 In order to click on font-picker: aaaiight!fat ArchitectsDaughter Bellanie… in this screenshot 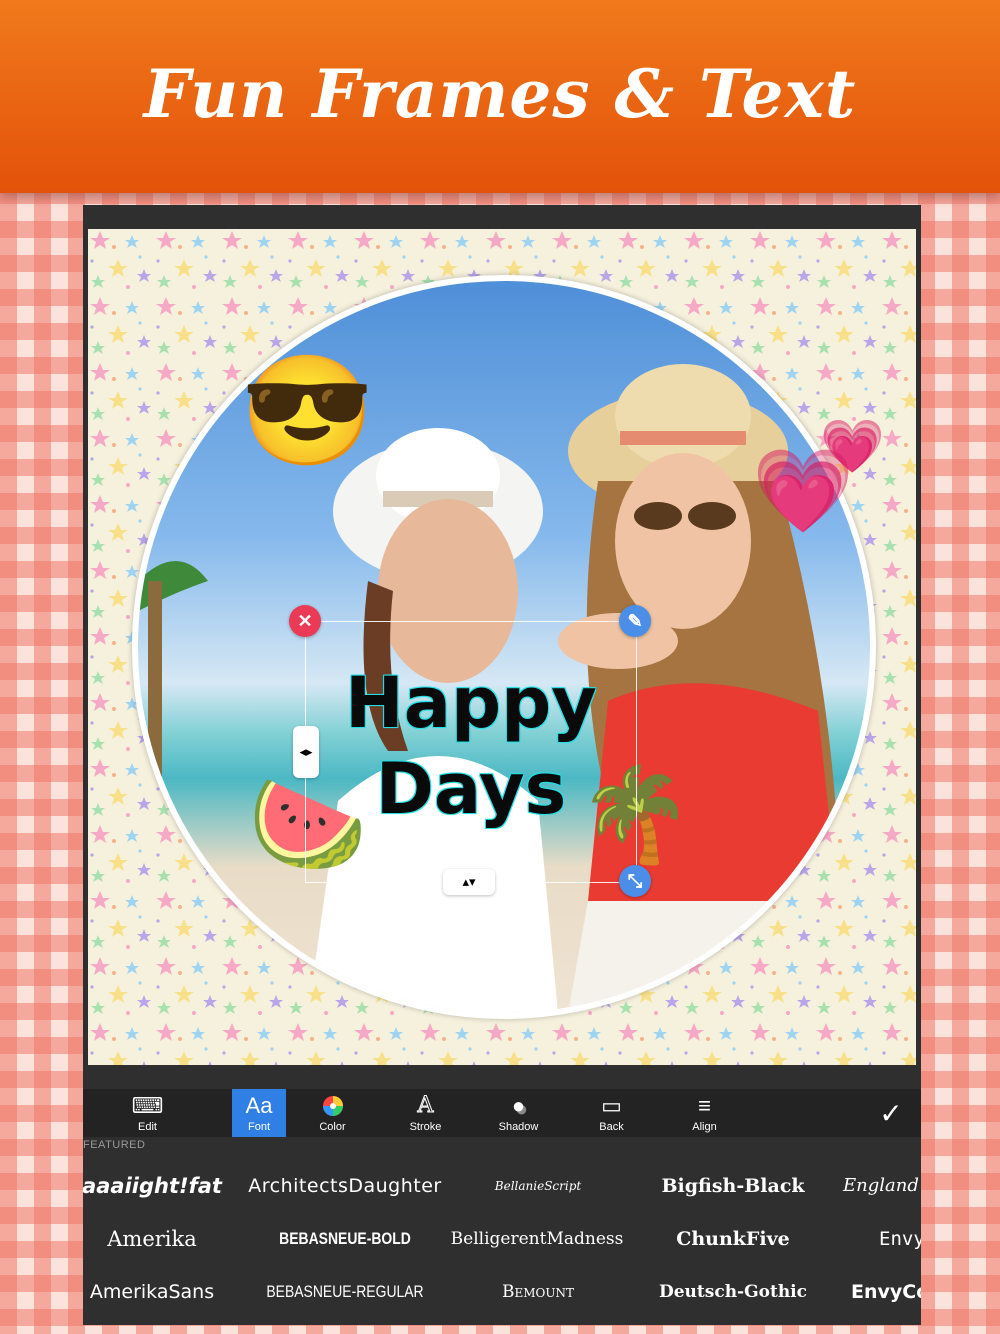, I will do `click(502, 1239)`.